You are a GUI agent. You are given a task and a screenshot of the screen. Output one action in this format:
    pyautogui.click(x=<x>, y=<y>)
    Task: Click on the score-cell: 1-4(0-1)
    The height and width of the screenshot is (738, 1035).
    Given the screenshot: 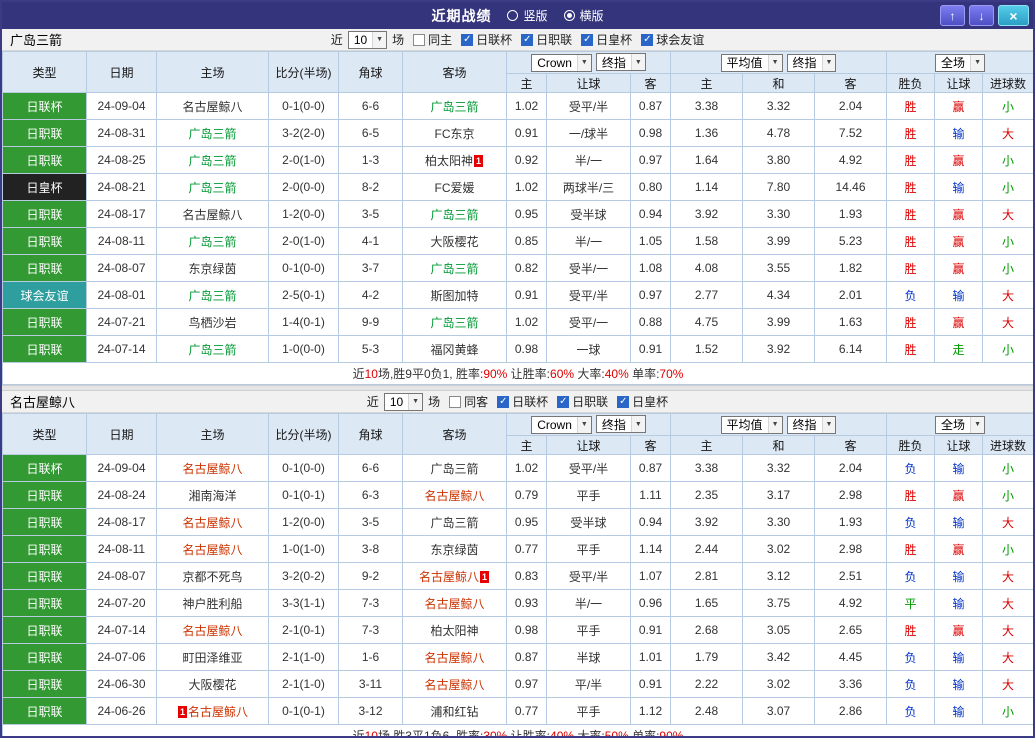 What is the action you would take?
    pyautogui.click(x=303, y=322)
    